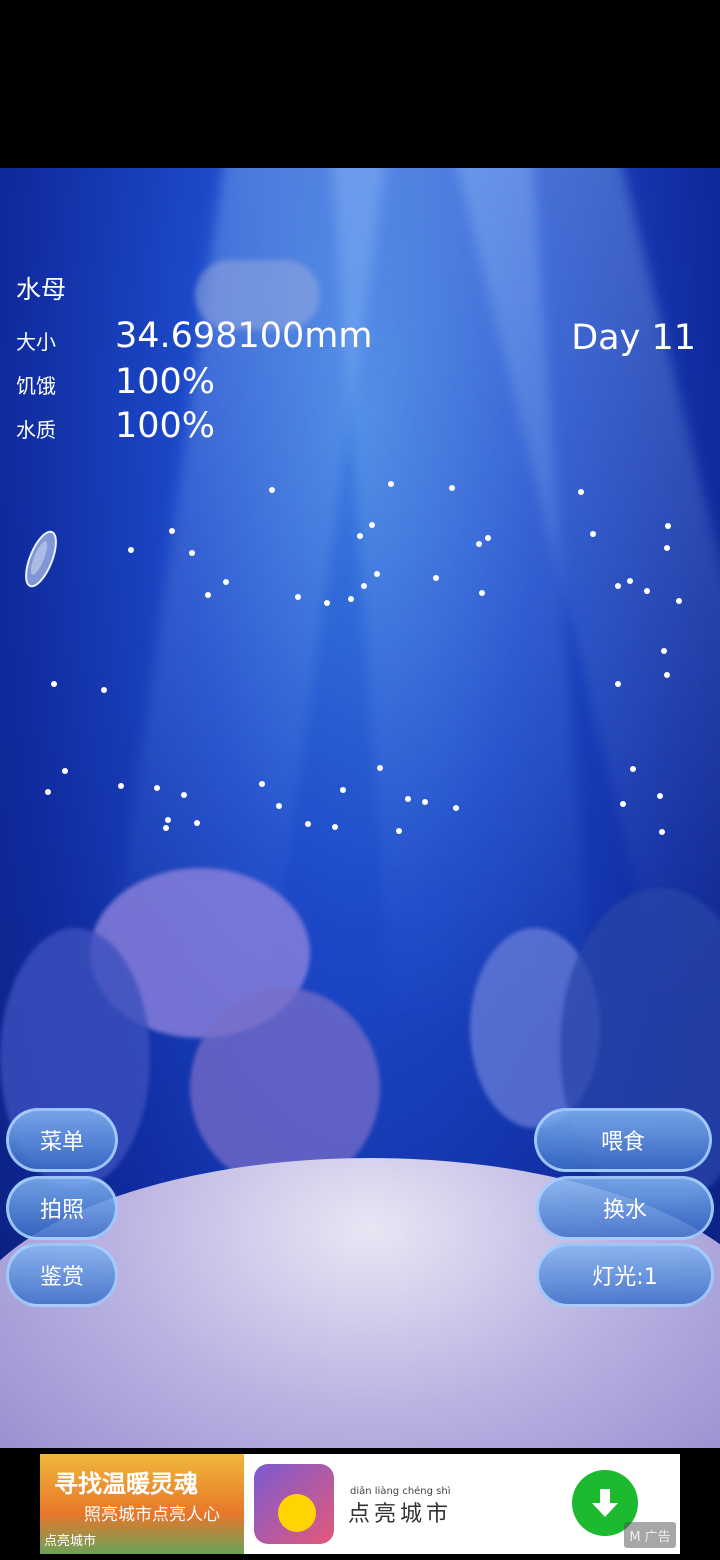 The width and height of the screenshot is (720, 1560). Describe the element at coordinates (36, 430) in the screenshot. I see `water-label: 水质` at that location.